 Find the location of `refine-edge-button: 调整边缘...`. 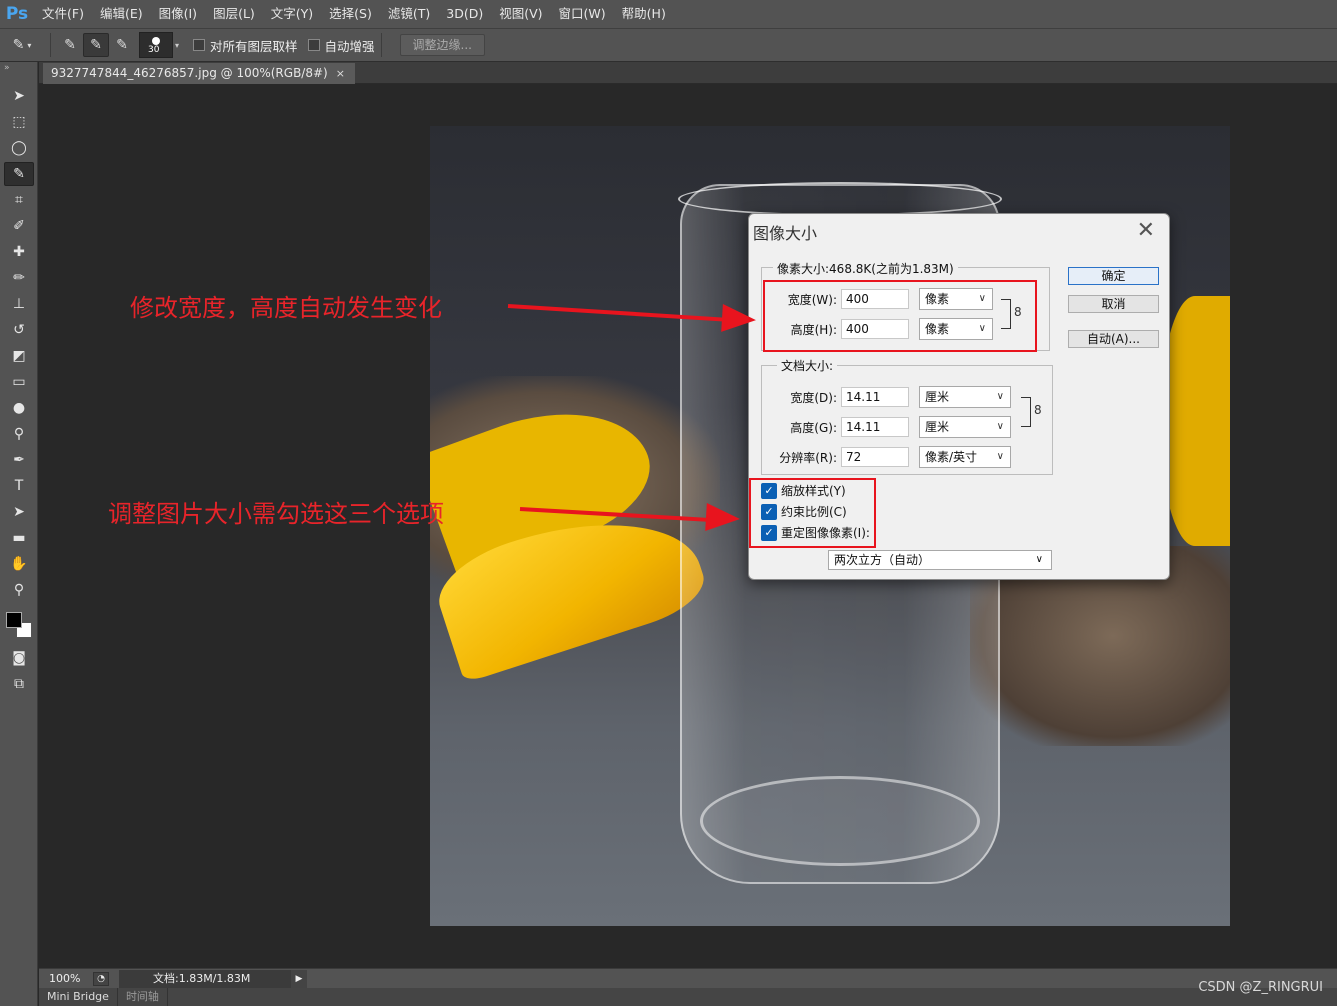

refine-edge-button: 调整边缘... is located at coordinates (442, 45).